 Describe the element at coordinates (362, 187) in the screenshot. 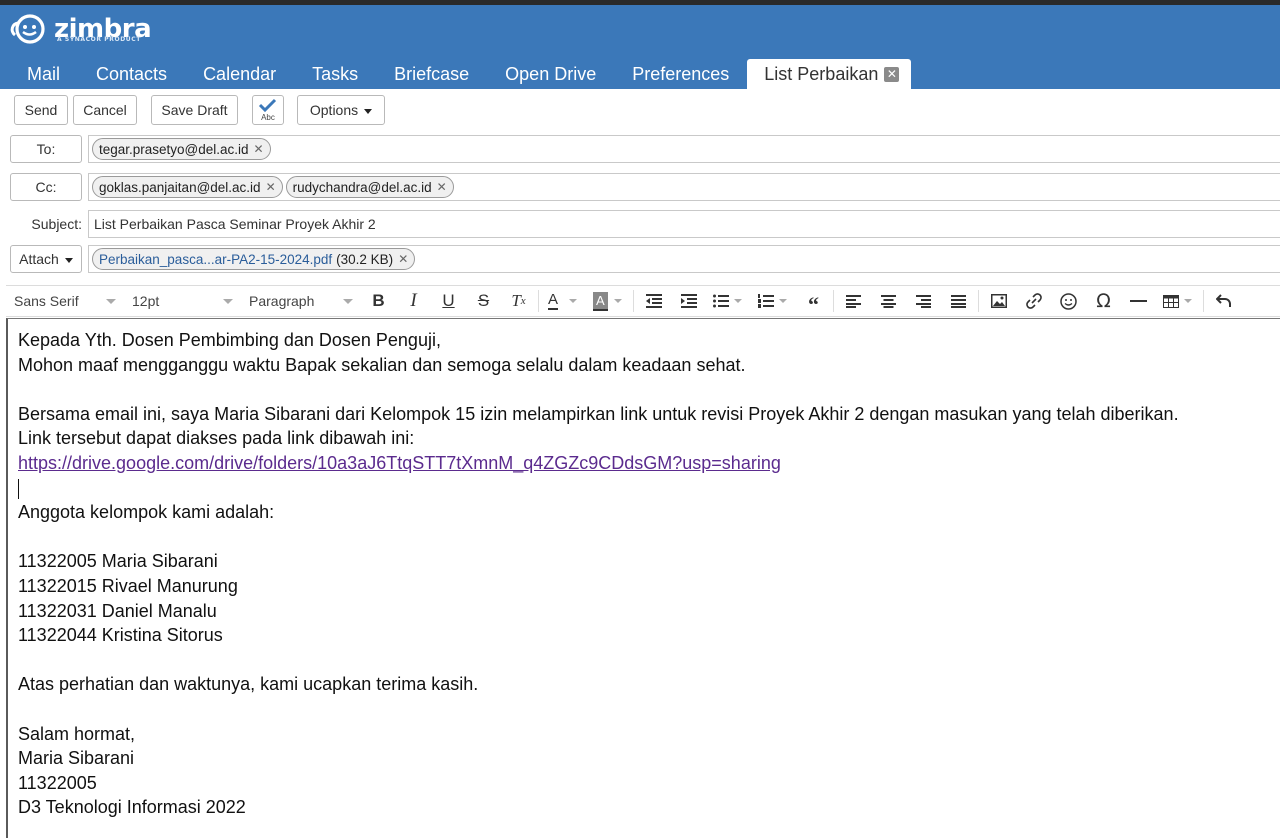

I see `recipient-address: rudychandra@del.ac.id` at that location.